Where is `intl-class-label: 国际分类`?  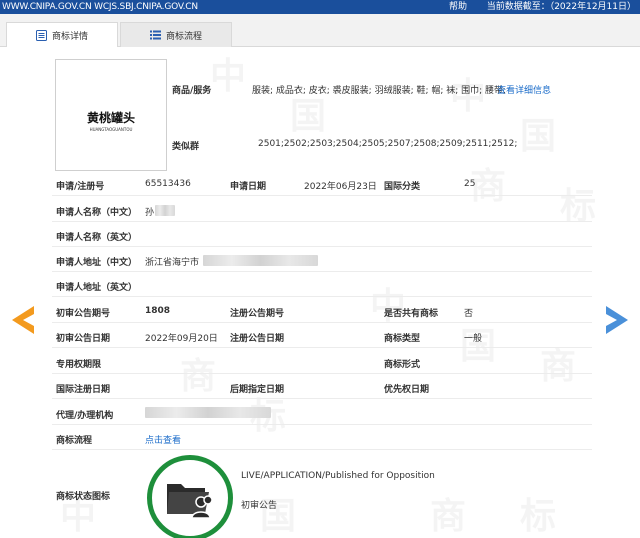
intl-class-label: 国际分类 is located at coordinates (402, 187).